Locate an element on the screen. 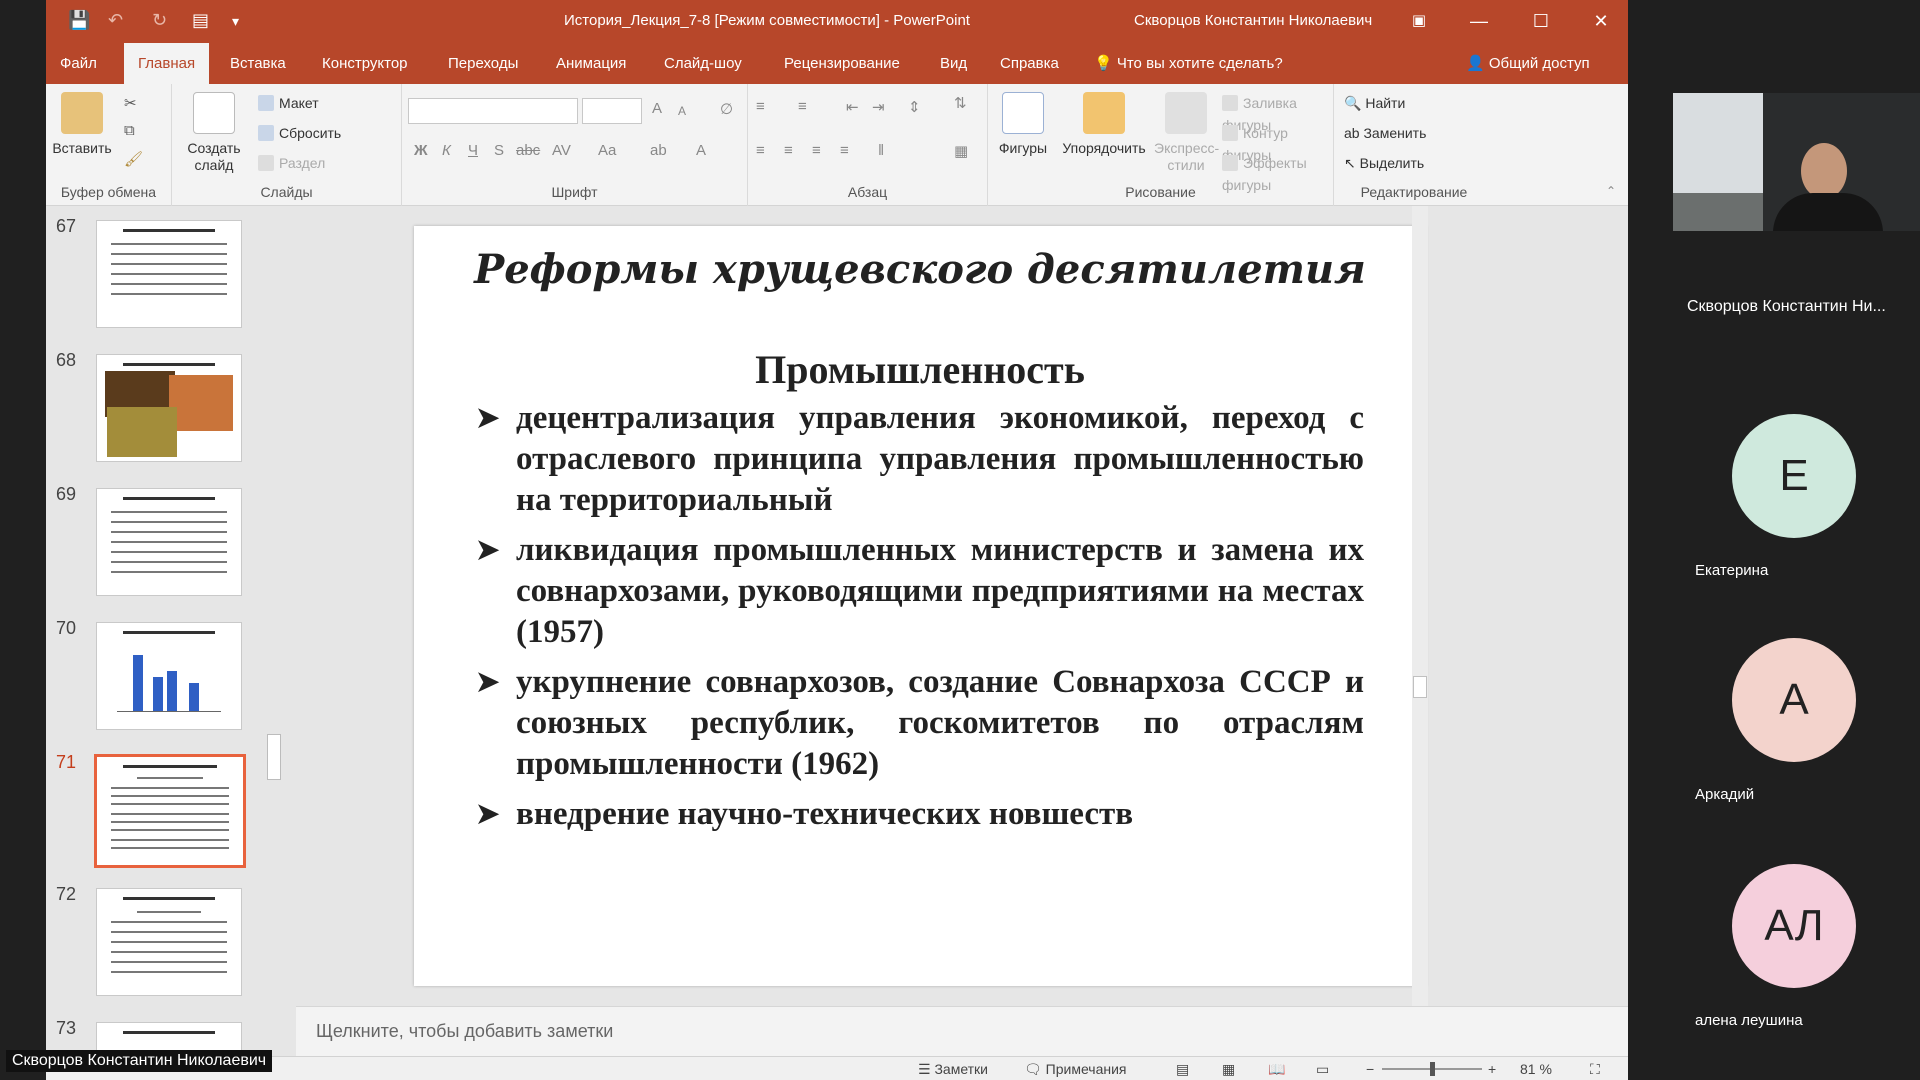 The width and height of the screenshot is (1920, 1080). align-left-icon: ≡ is located at coordinates (760, 150).